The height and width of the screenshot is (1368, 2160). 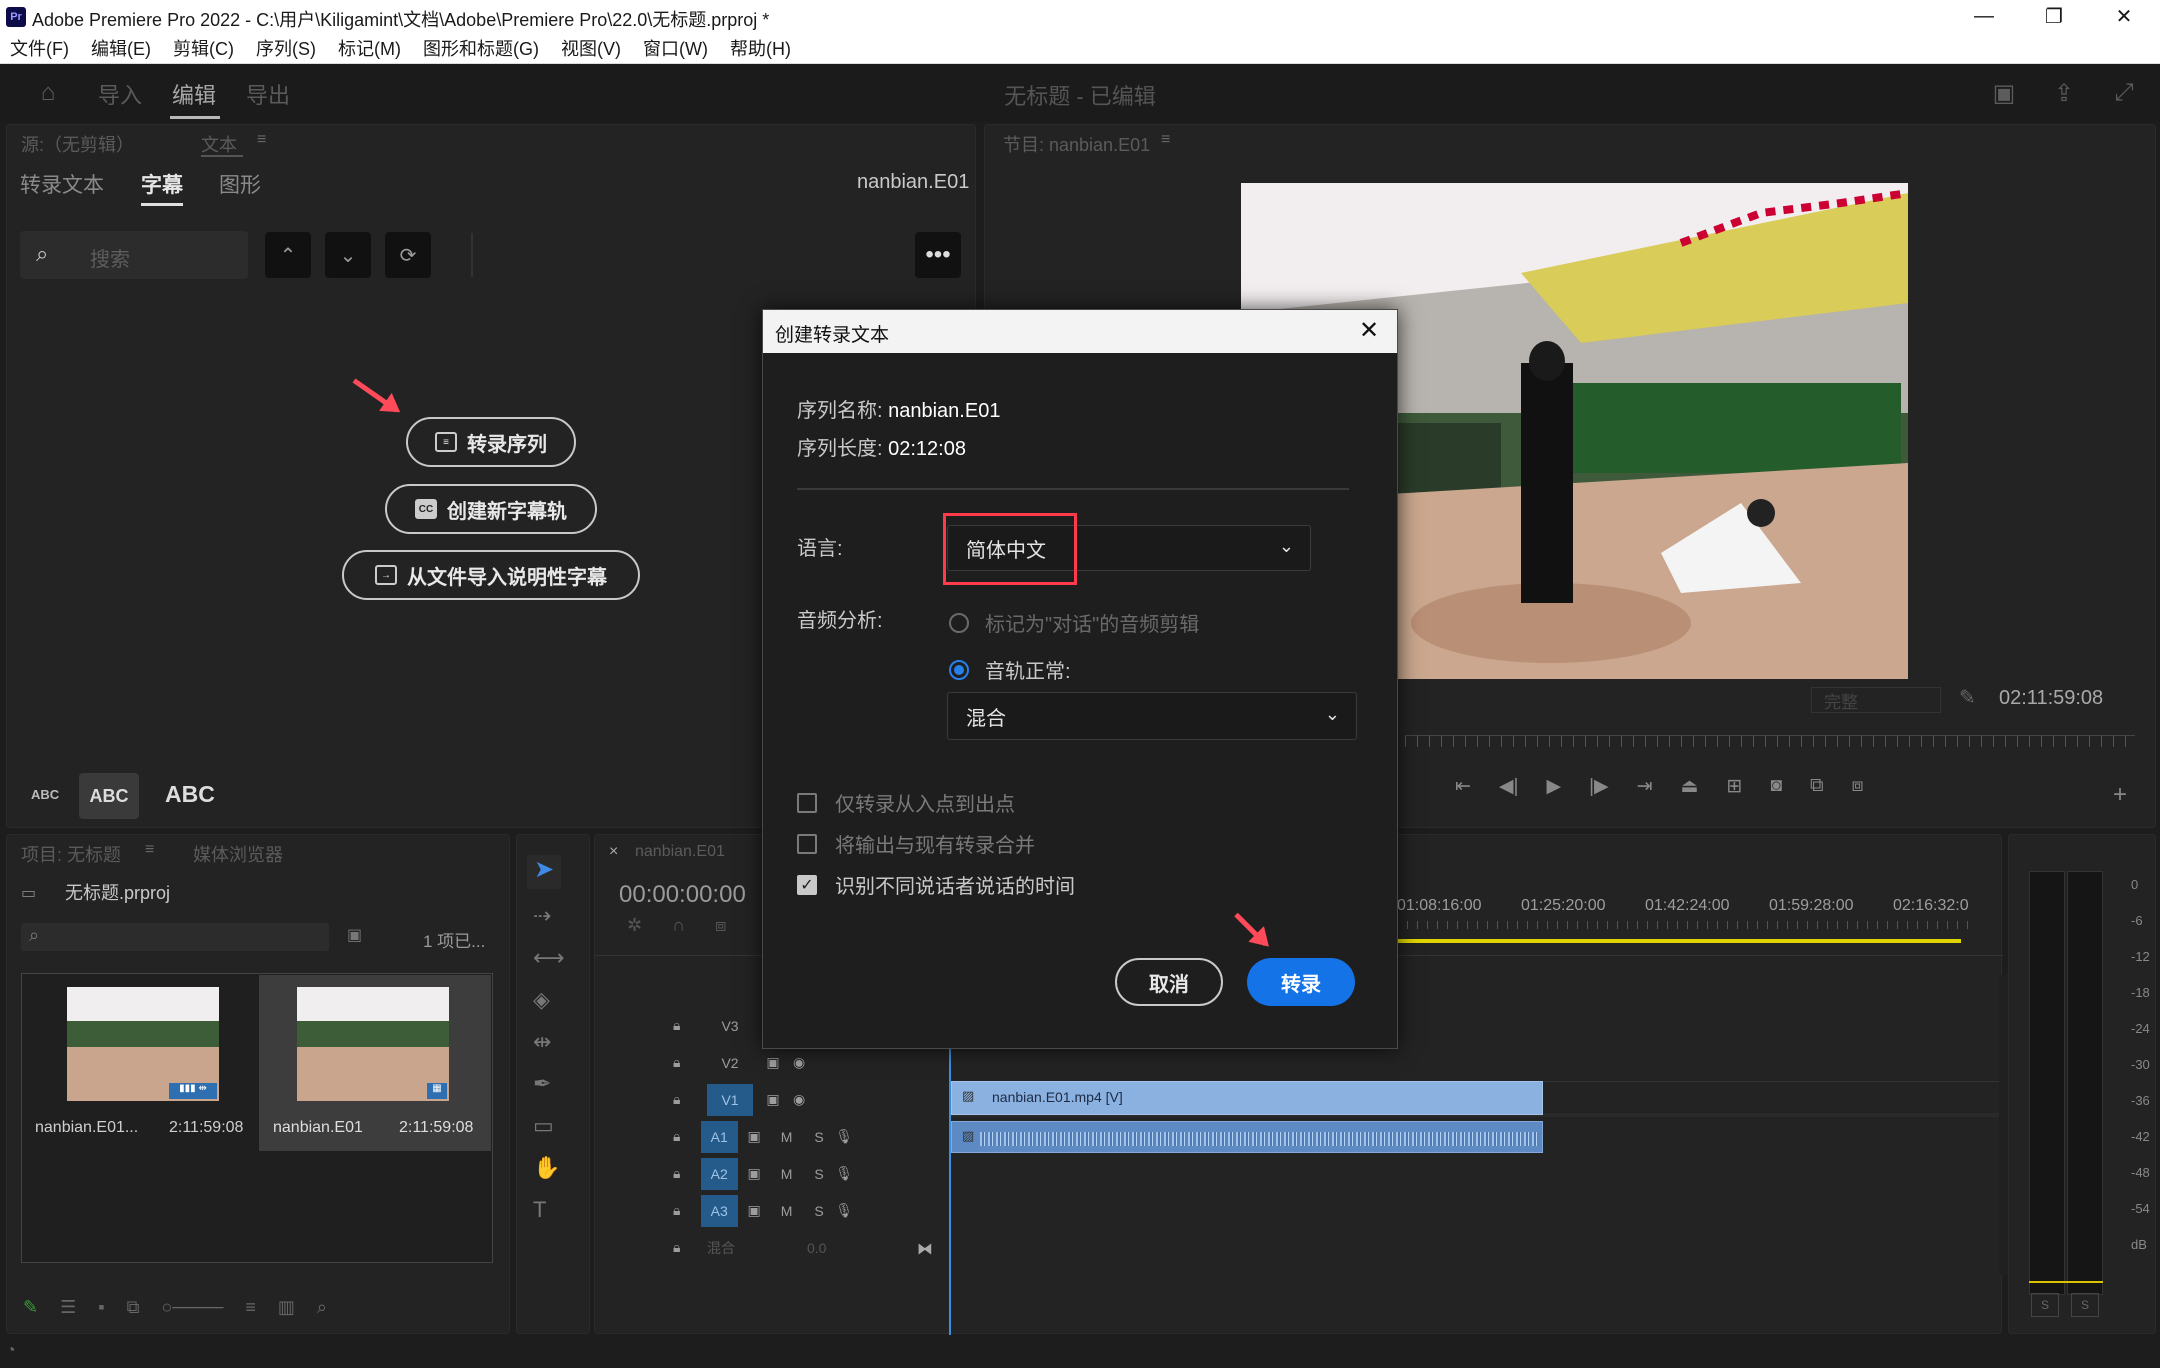 What do you see at coordinates (192, 1307) in the screenshot?
I see `zoom-slider: ○────` at bounding box center [192, 1307].